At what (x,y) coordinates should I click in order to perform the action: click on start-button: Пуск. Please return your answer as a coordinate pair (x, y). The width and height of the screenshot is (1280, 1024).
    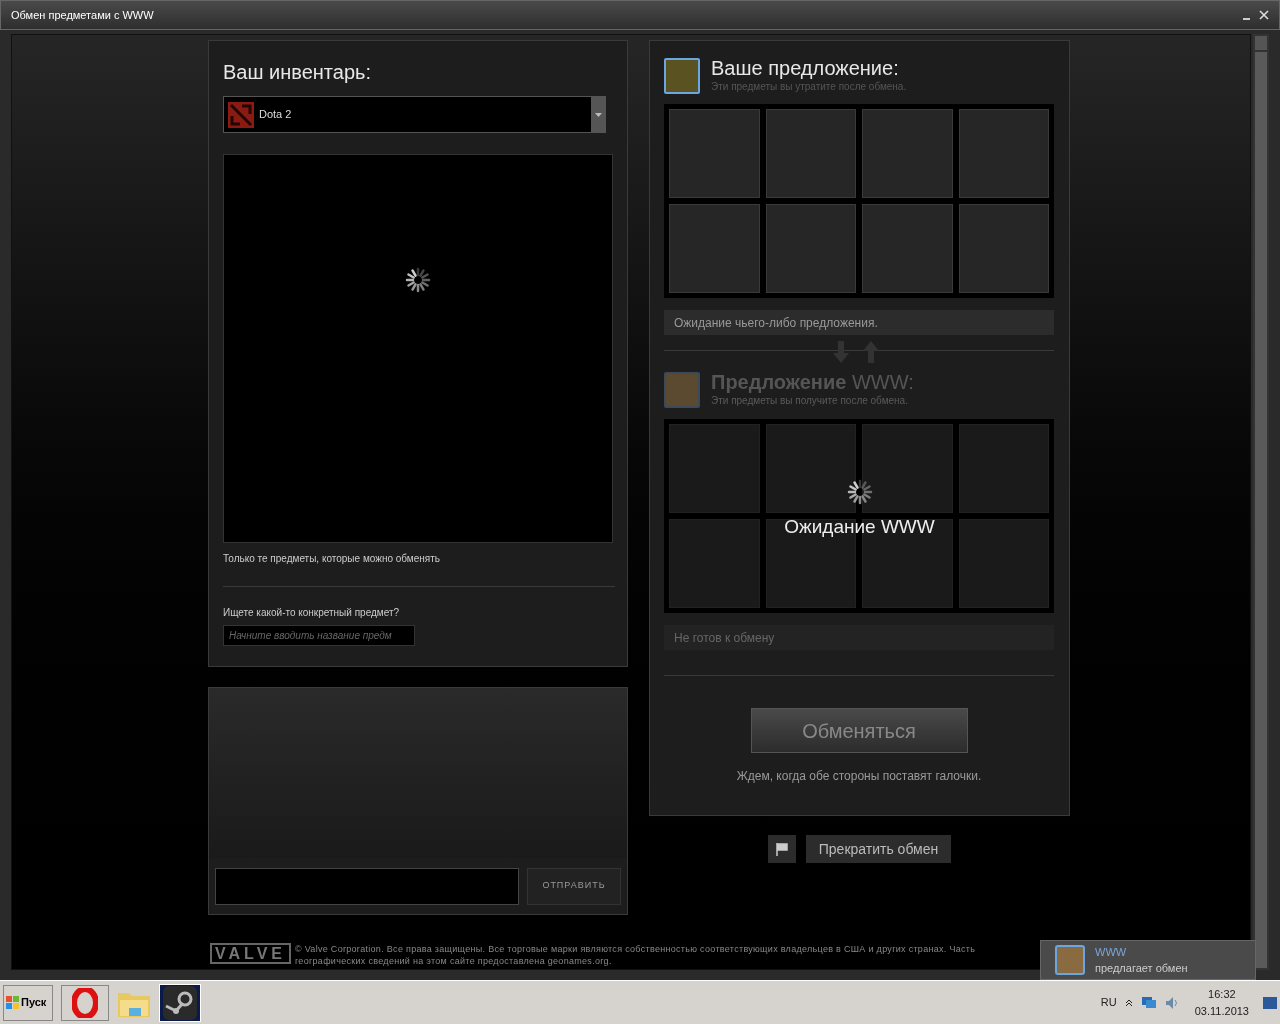
    Looking at the image, I should click on (28, 1002).